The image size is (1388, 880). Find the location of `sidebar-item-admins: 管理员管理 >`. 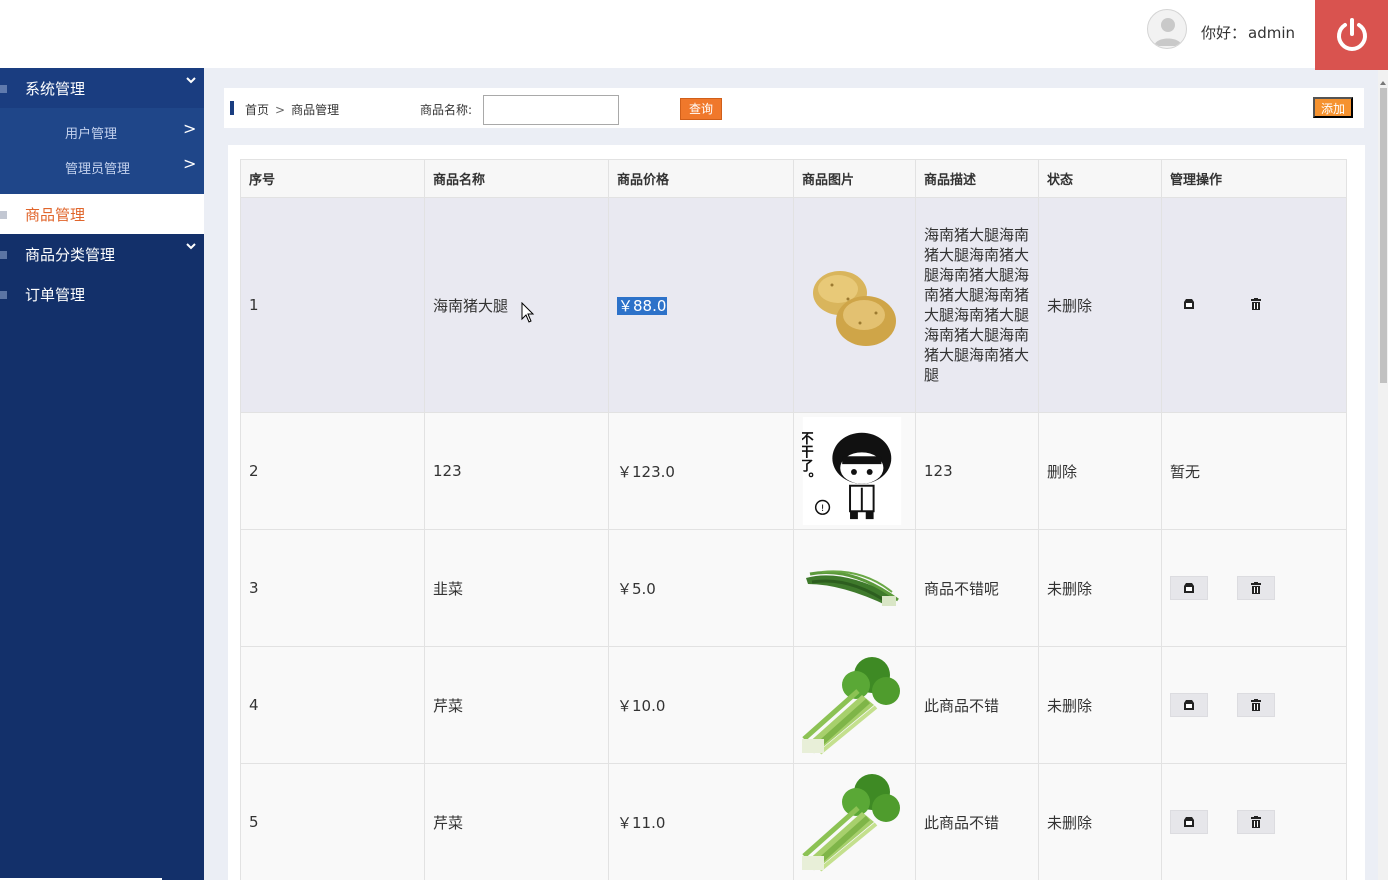

sidebar-item-admins: 管理员管理 > is located at coordinates (102, 167).